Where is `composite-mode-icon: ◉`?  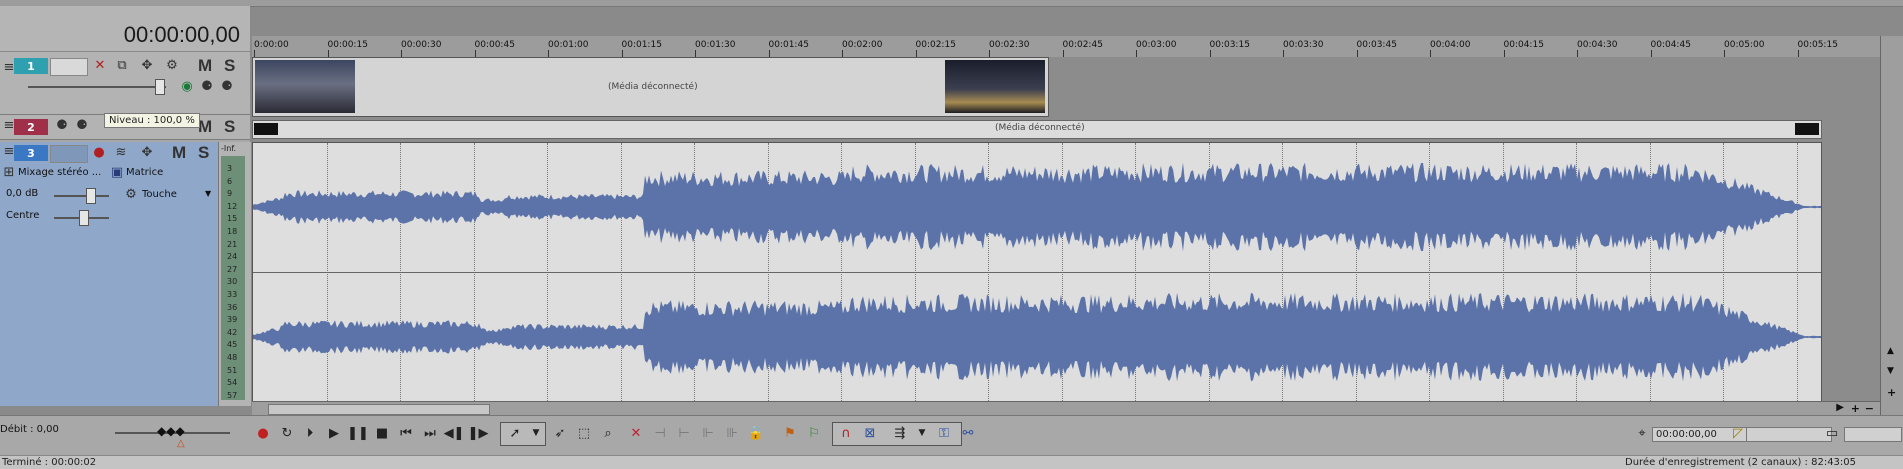
composite-mode-icon: ◉ is located at coordinates (187, 87).